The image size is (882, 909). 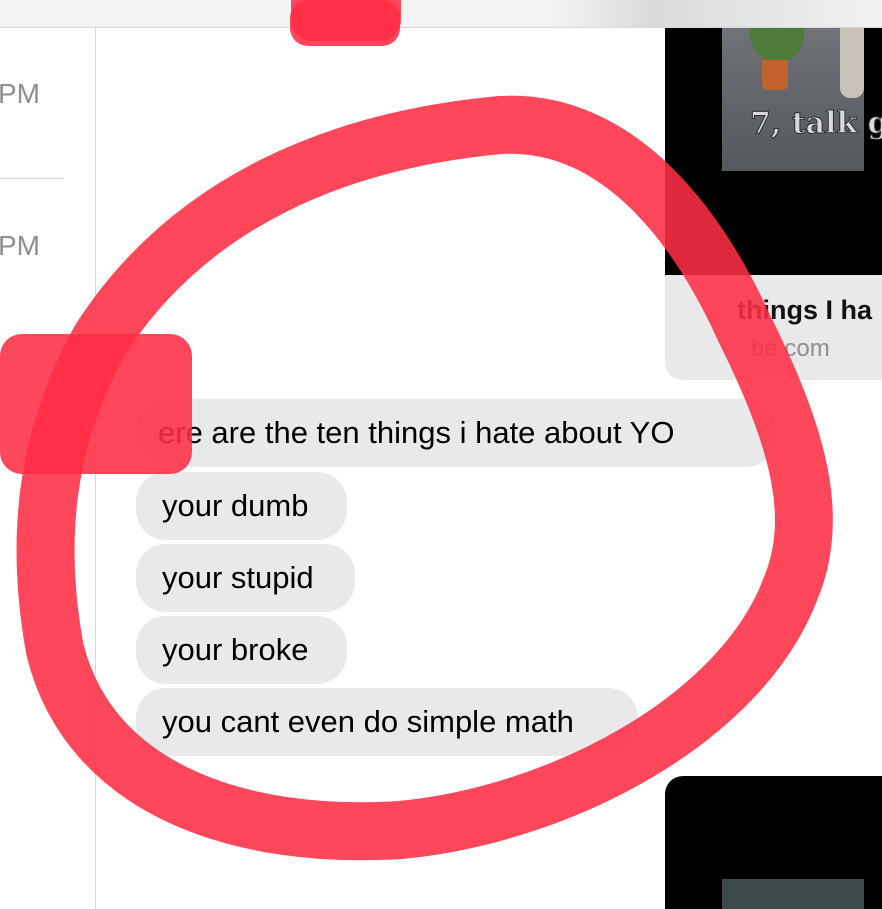 I want to click on plant-image, so click(x=777, y=45).